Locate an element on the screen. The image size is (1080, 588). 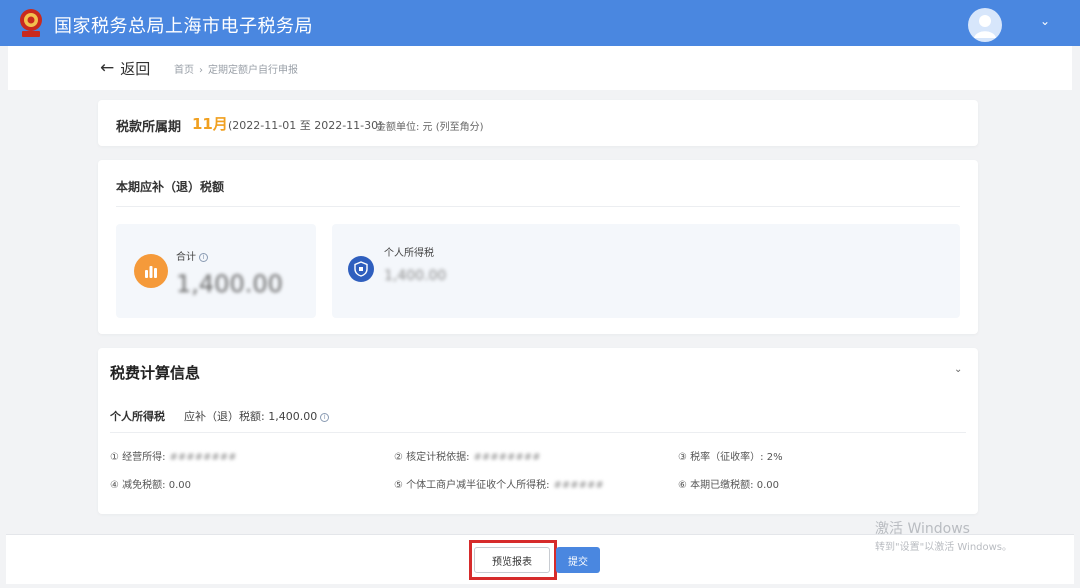
business-income-label: ① 经营所得: is located at coordinates (138, 457).